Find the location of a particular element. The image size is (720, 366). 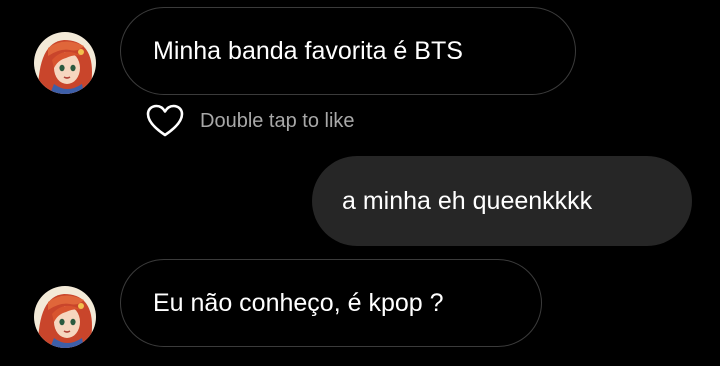

like-hint: Double tap to like is located at coordinates (250, 121).